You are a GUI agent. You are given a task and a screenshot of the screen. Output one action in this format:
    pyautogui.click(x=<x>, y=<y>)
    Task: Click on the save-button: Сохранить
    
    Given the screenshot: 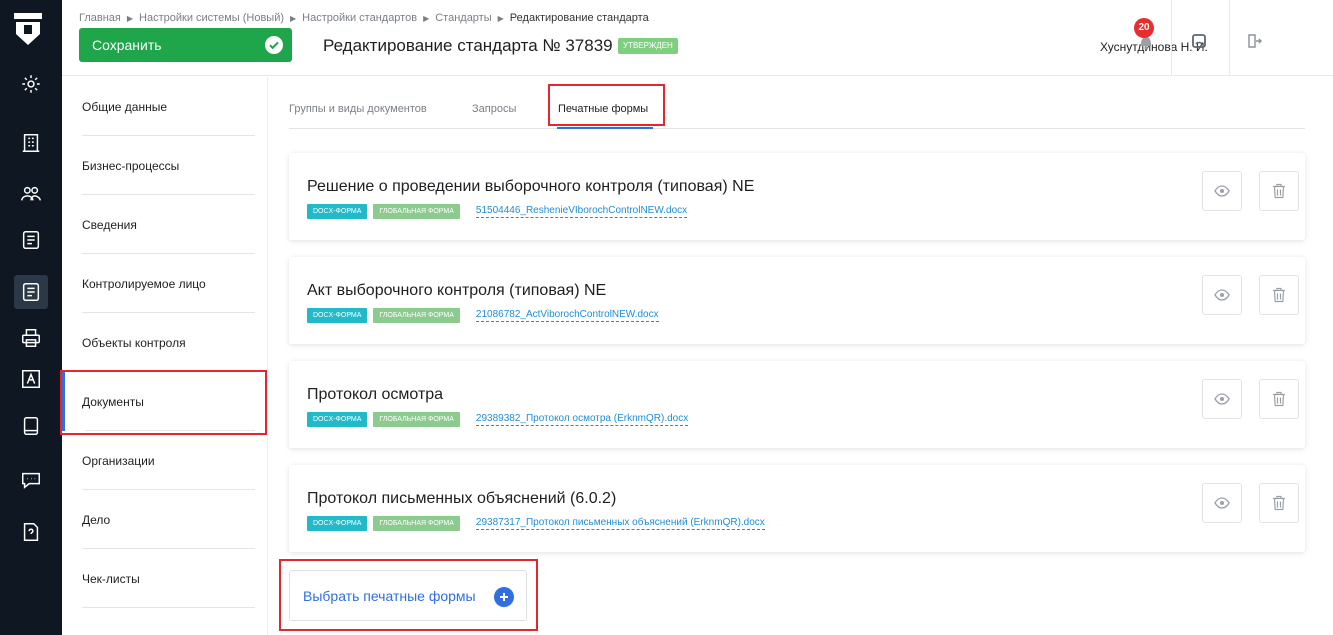 What is the action you would take?
    pyautogui.click(x=185, y=45)
    